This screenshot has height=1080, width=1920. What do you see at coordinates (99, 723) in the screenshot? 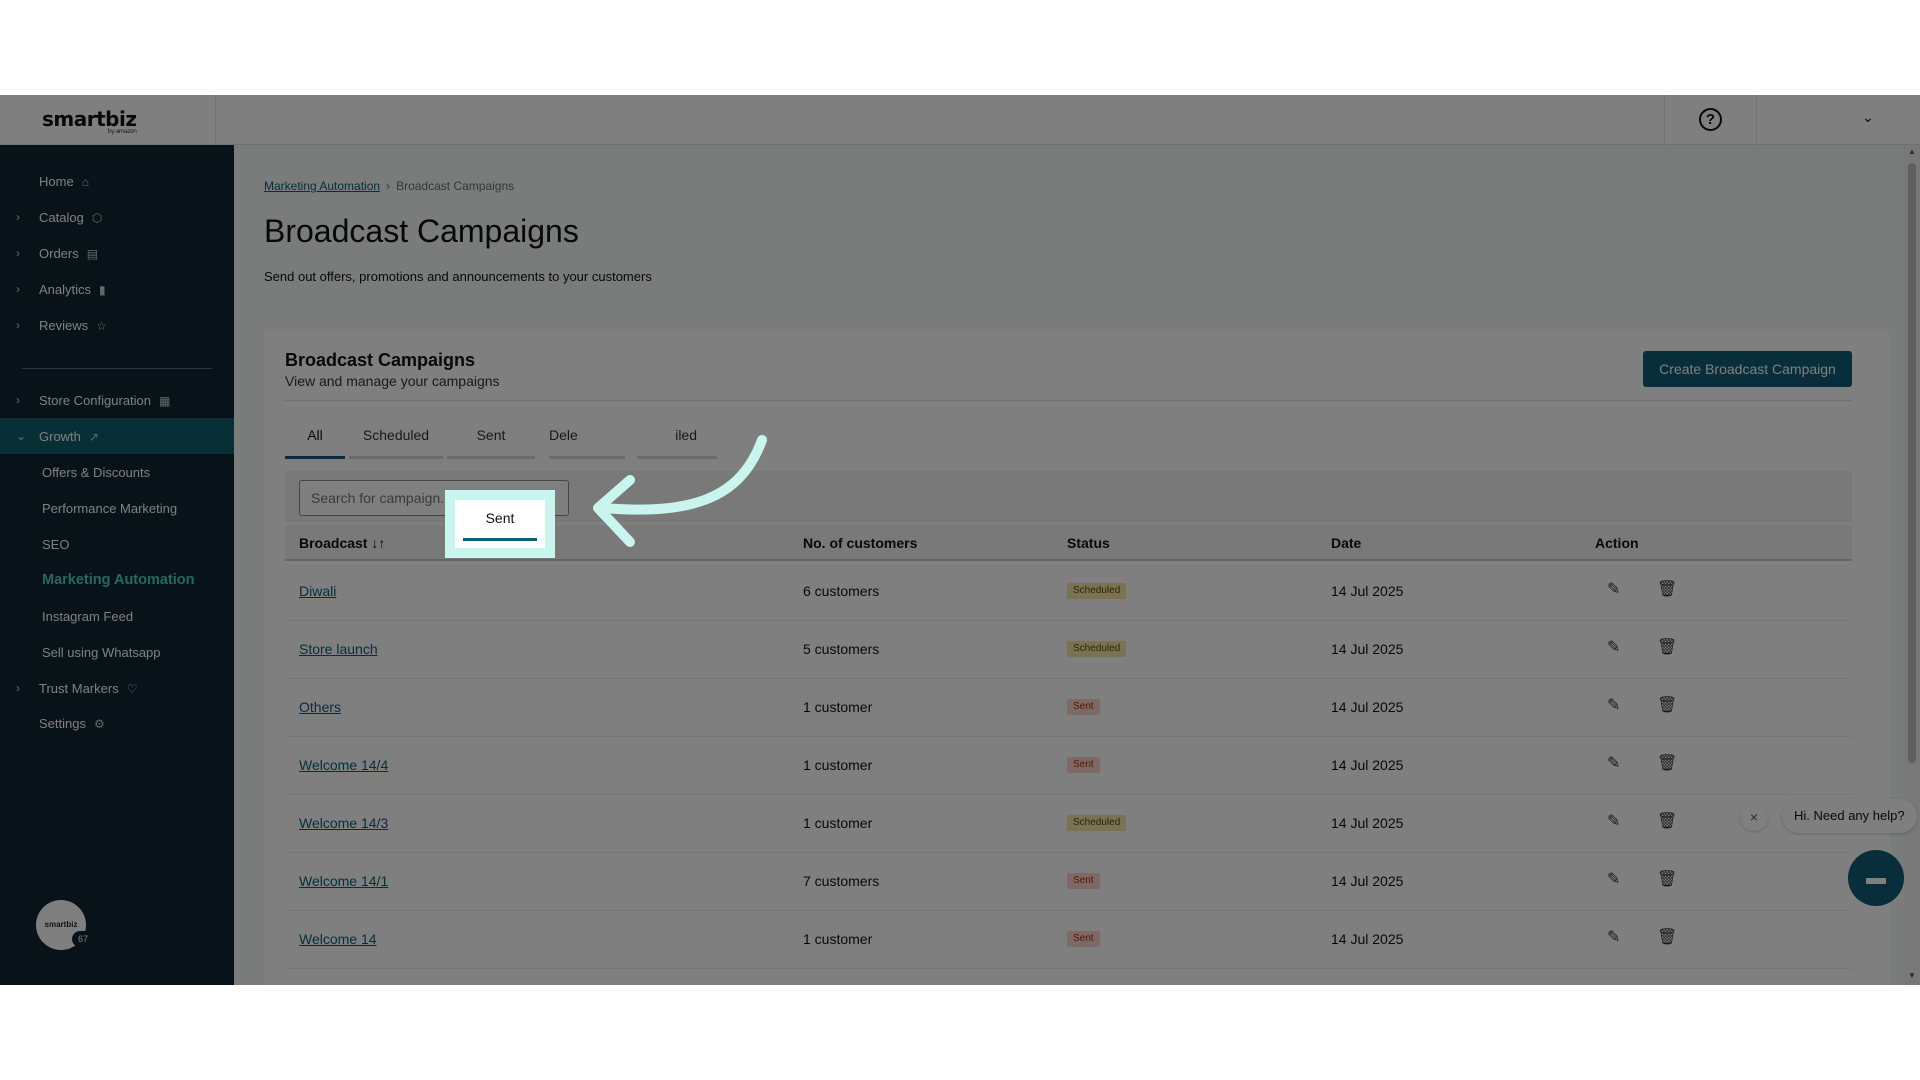
I see `gear-icon: ⚙` at bounding box center [99, 723].